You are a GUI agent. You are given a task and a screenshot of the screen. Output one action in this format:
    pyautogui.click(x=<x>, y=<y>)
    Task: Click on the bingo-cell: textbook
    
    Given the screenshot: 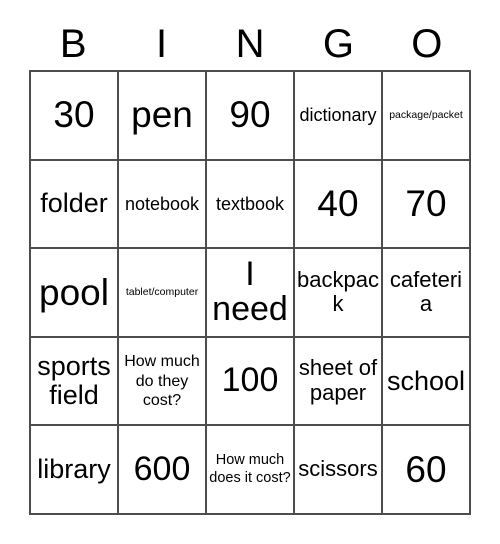 What is the action you would take?
    pyautogui.click(x=251, y=205)
    